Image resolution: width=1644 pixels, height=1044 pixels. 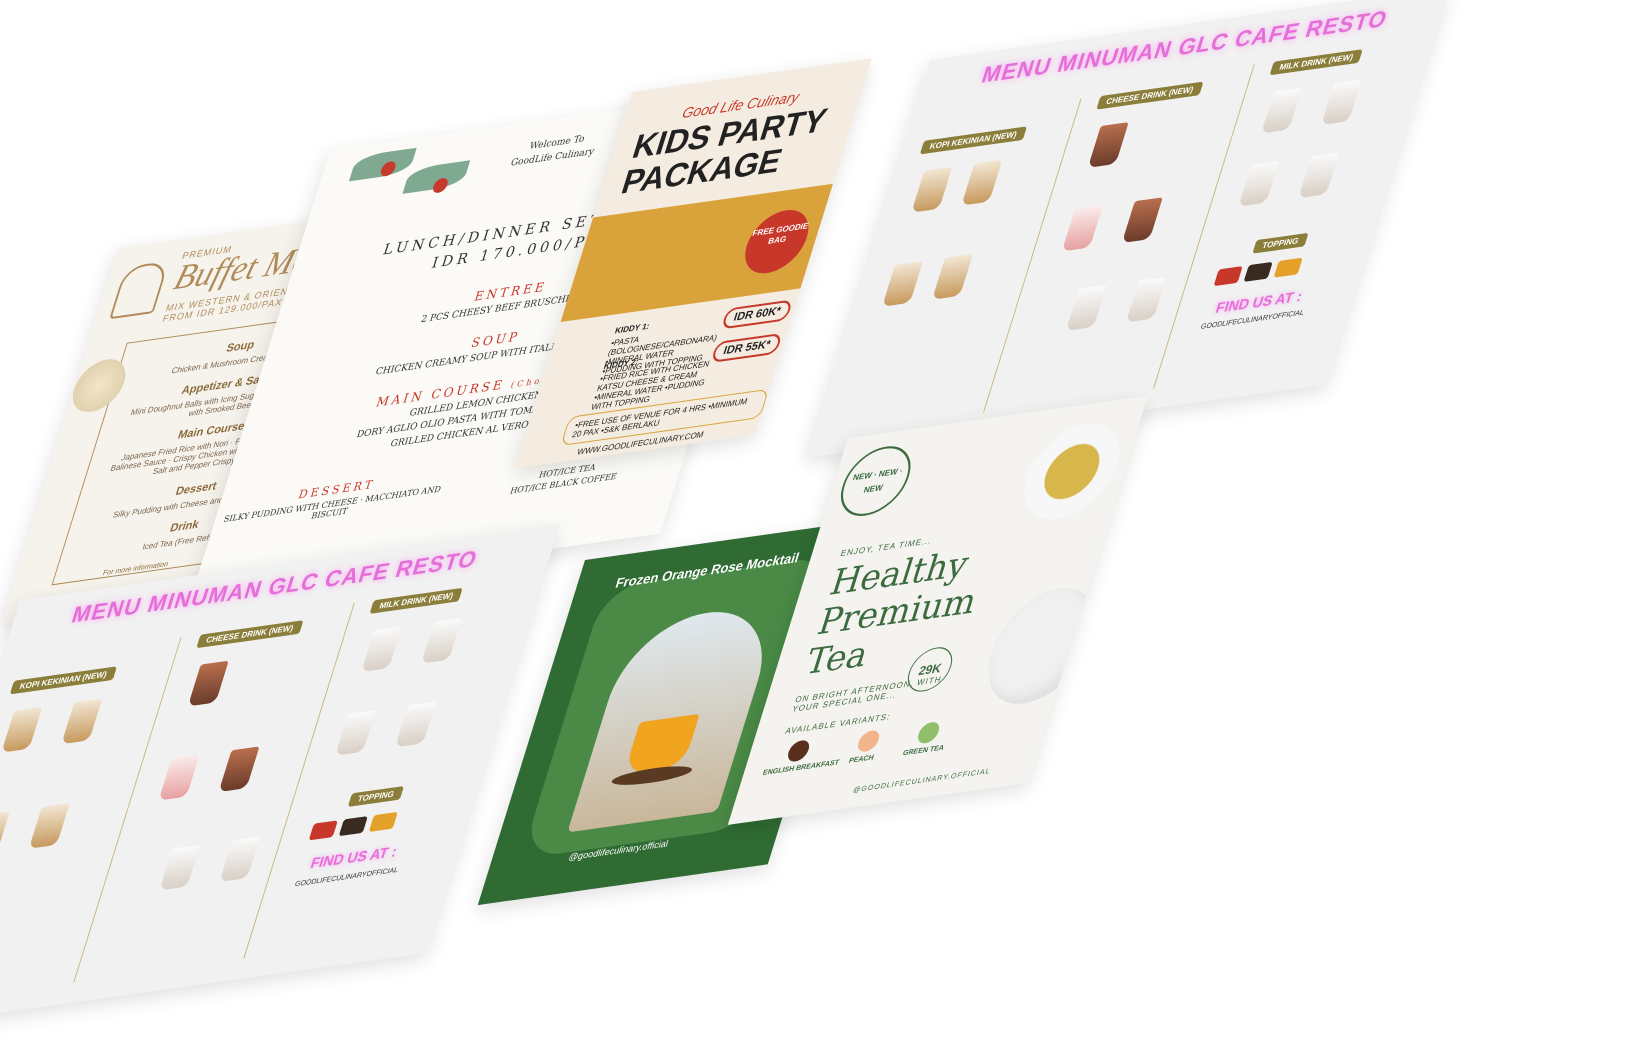 What do you see at coordinates (922, 781) in the screenshot?
I see `tea-handle: @GOODLIFECULINARY.OFFICIAL` at bounding box center [922, 781].